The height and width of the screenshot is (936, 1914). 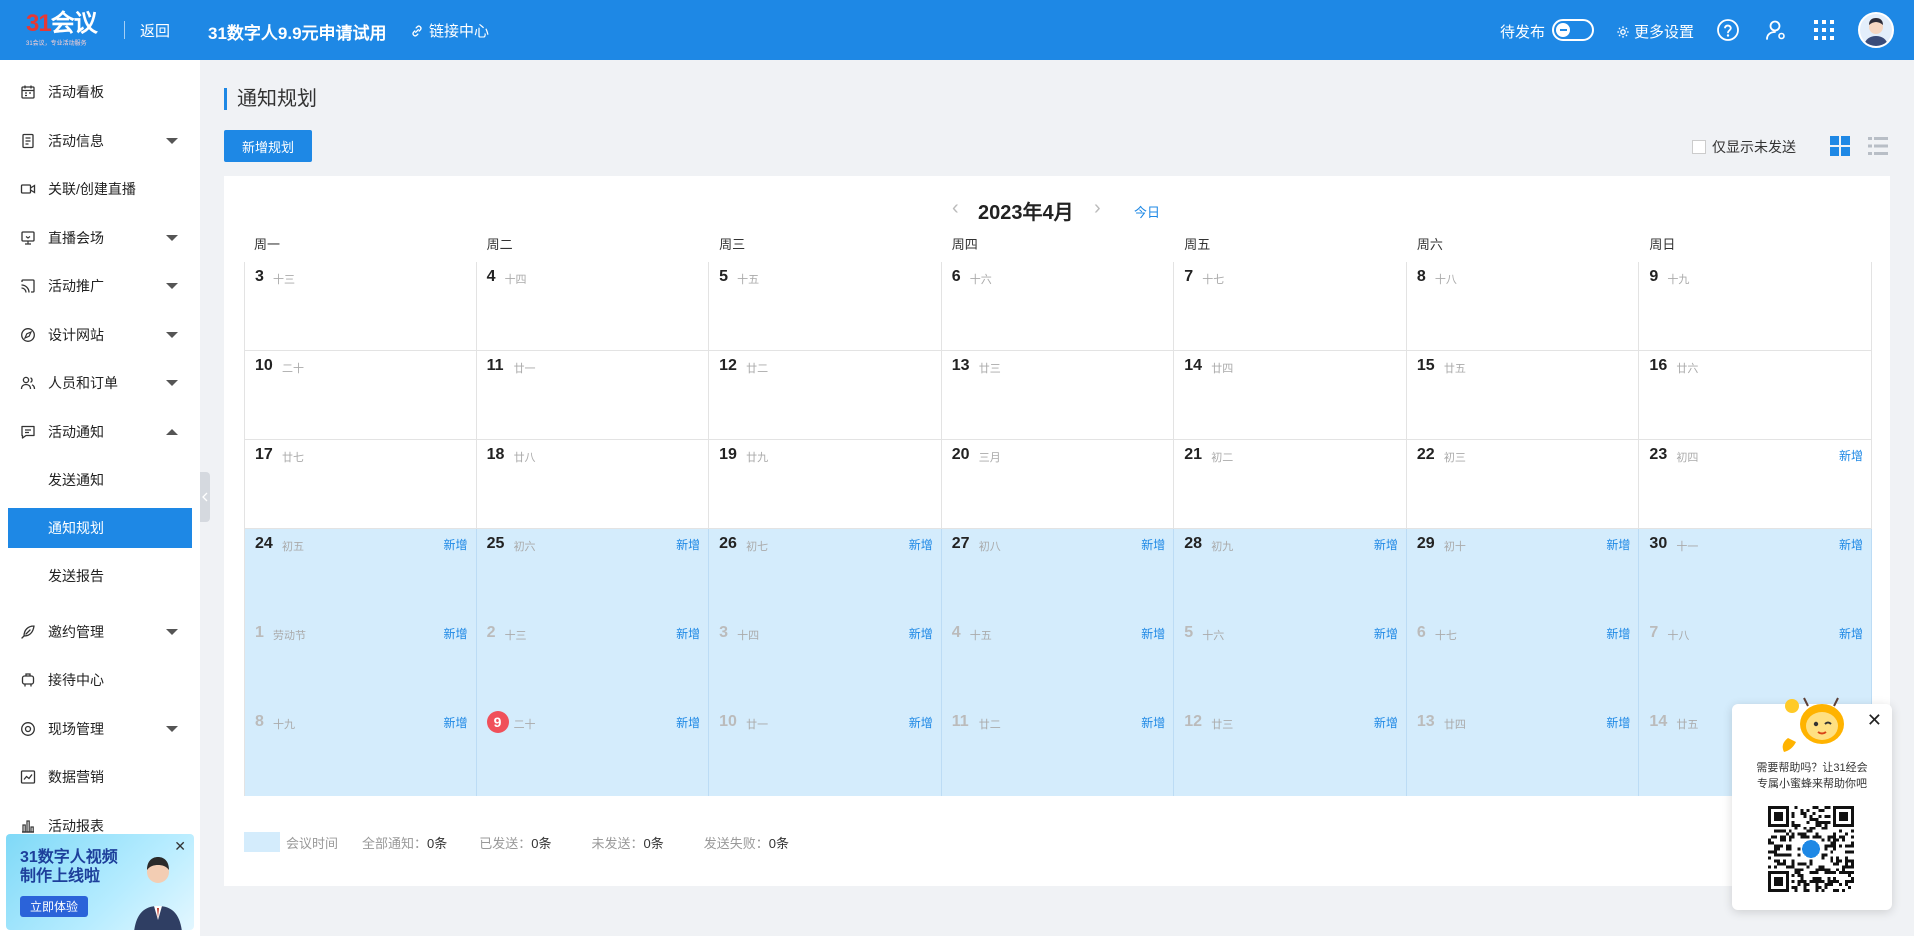 What do you see at coordinates (100, 383) in the screenshot?
I see `sidebar-item-people-orders: 人员和订单` at bounding box center [100, 383].